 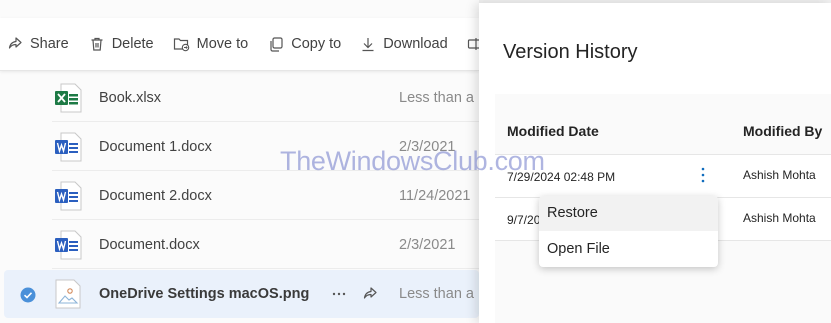 I want to click on command-bar: Share Delete Move to Copy to Download, so click(x=241, y=44).